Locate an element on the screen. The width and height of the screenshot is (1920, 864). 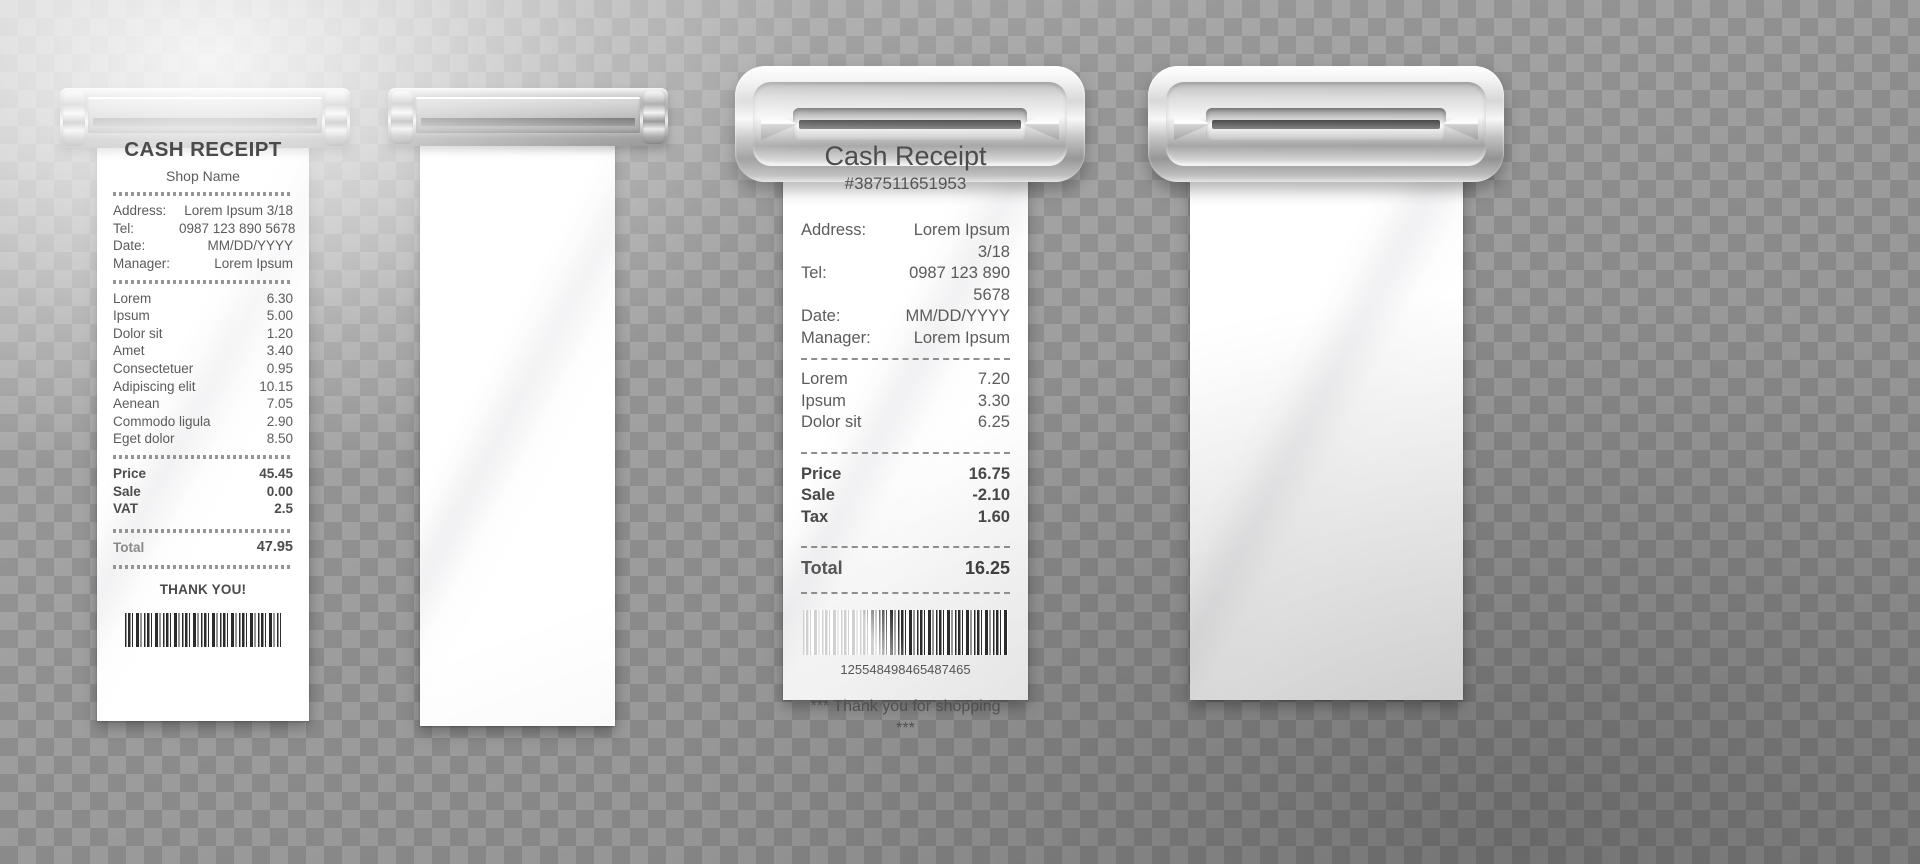
item-row: Lorem 7.20 is located at coordinates (905, 380).